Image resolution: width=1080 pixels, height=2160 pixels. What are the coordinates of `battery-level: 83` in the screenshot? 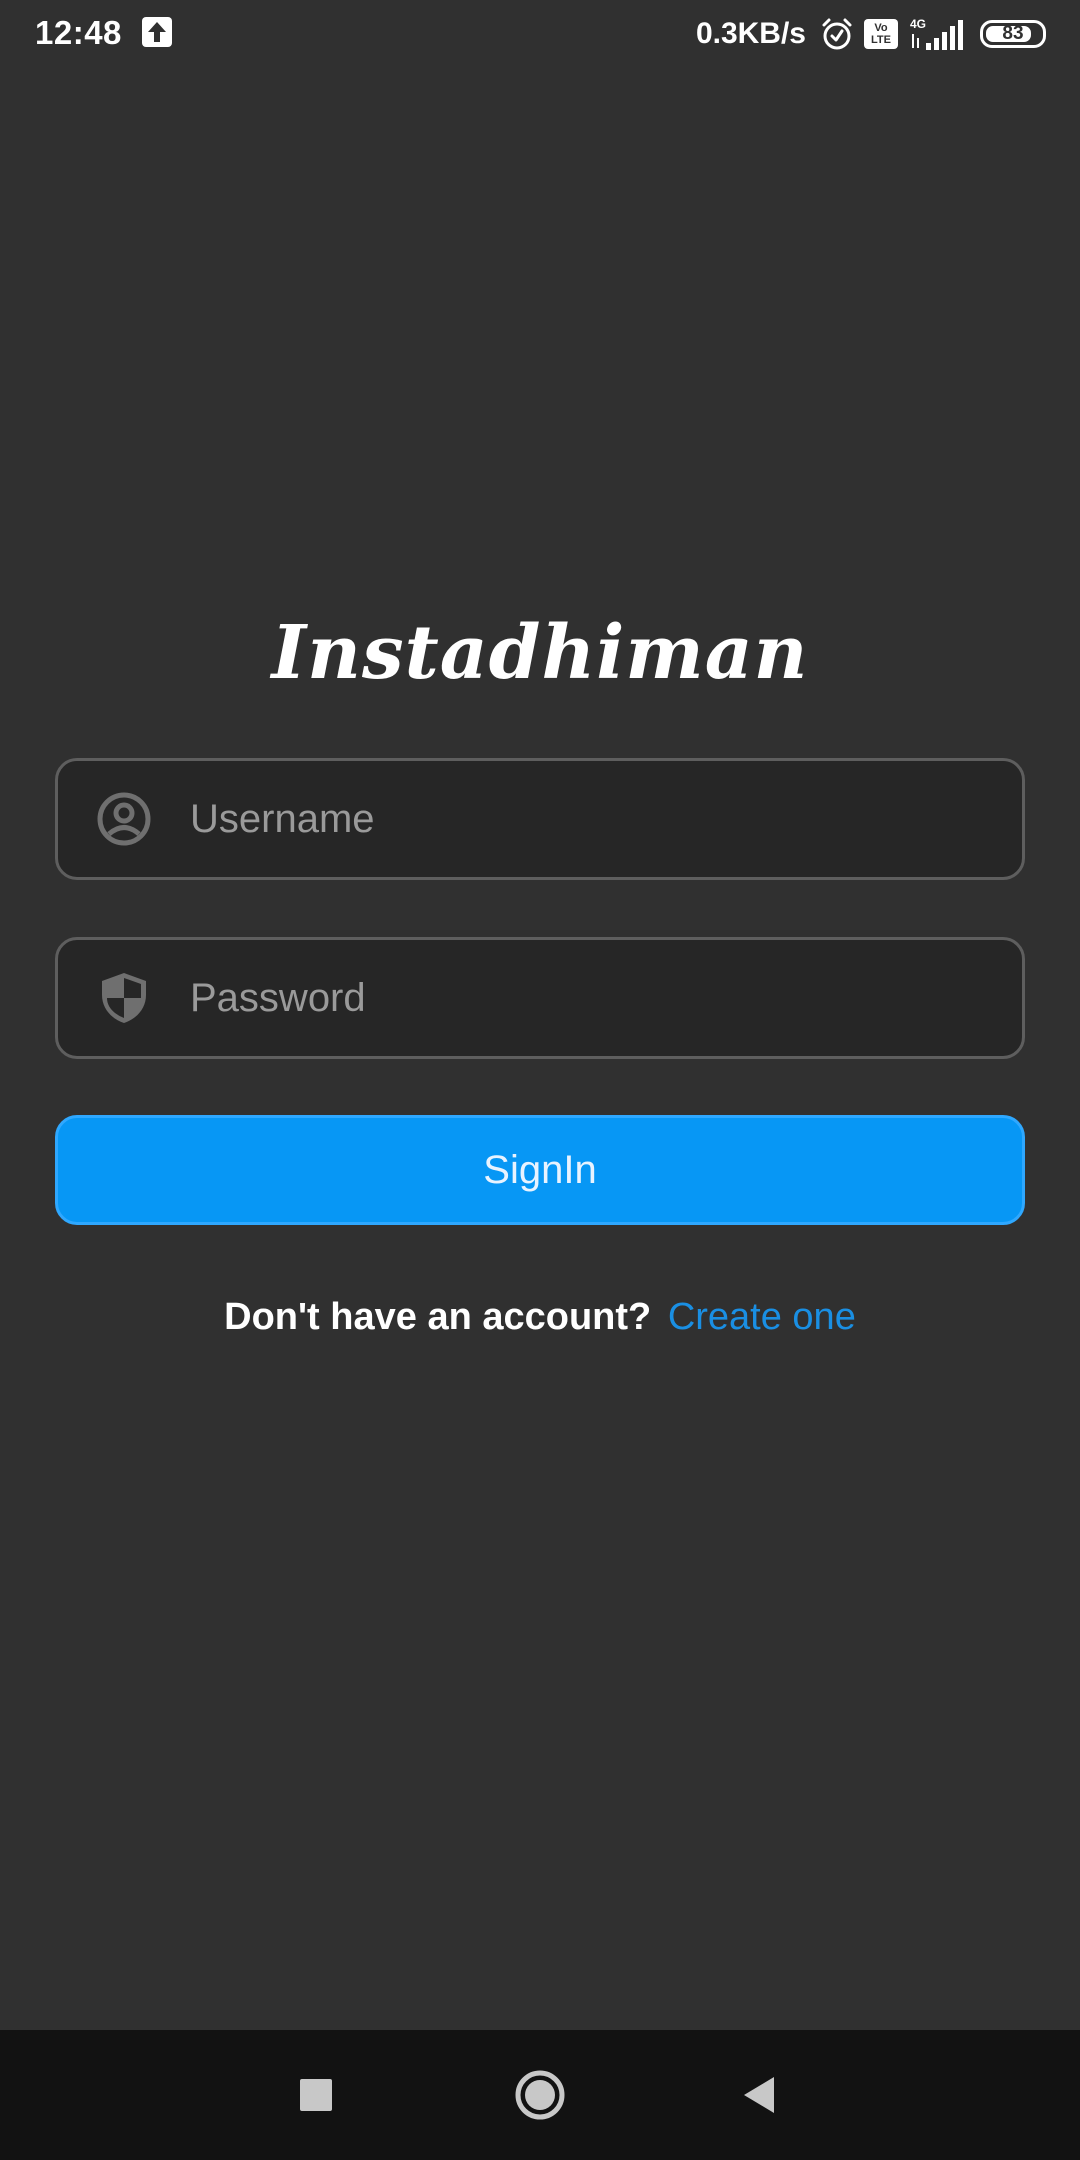 It's located at (1013, 33).